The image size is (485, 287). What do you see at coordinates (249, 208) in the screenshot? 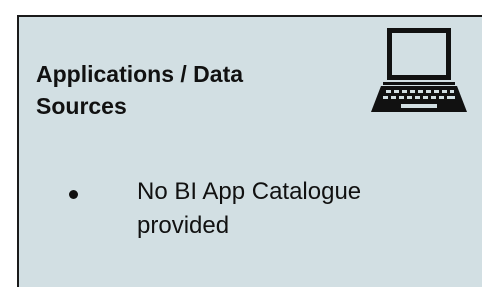
I see `list-item-text: No BI App Catalogue provided` at bounding box center [249, 208].